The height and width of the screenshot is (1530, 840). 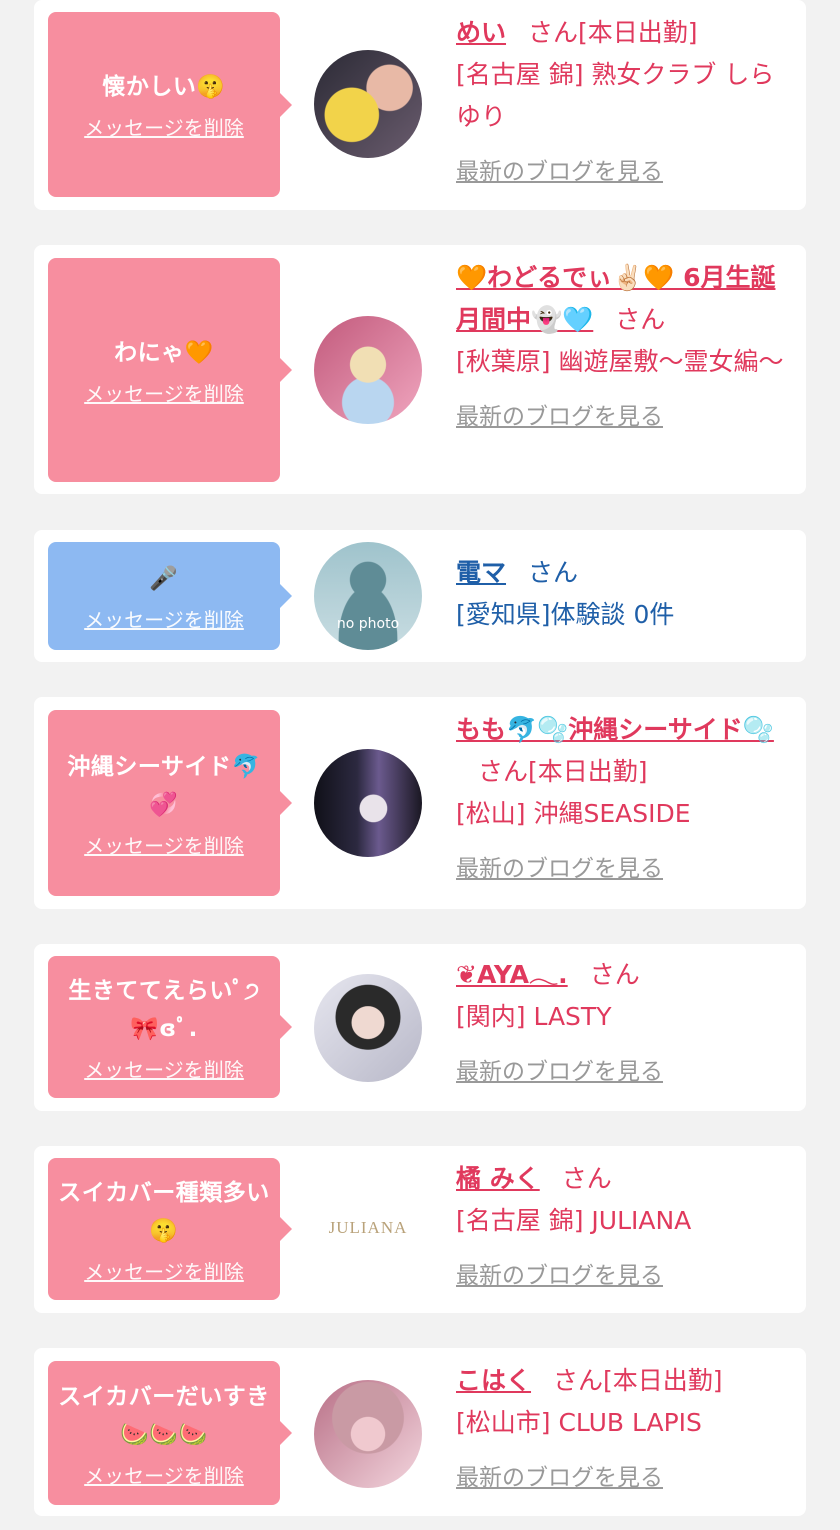 I want to click on cast-name-link: 橘 みく, so click(x=498, y=1178).